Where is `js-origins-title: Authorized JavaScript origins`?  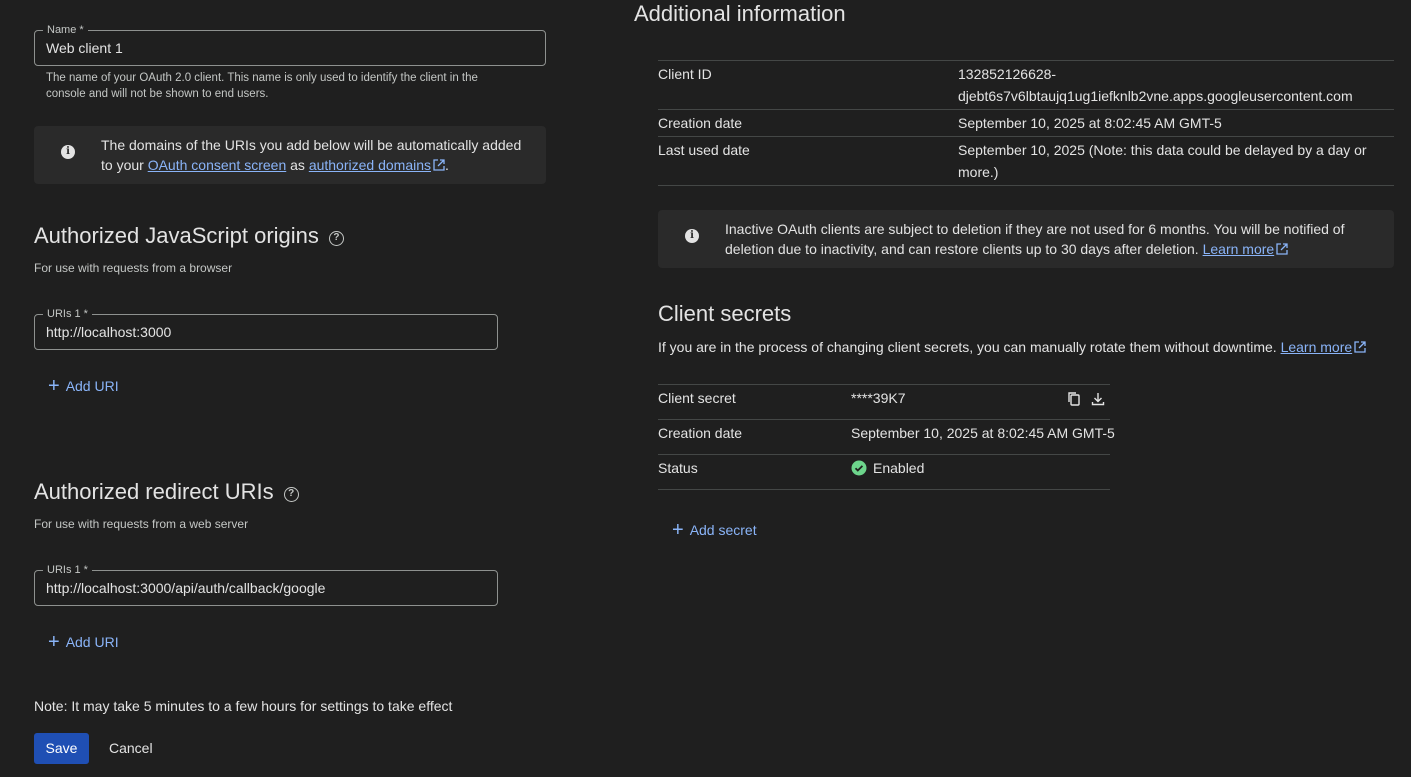
js-origins-title: Authorized JavaScript origins is located at coordinates (176, 235).